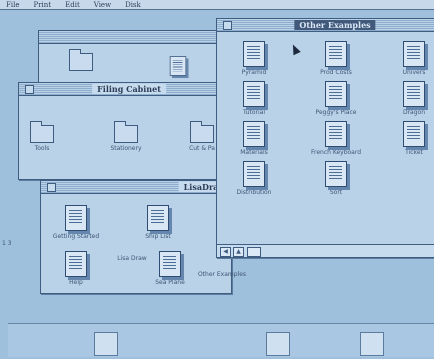  Describe the element at coordinates (336, 112) in the screenshot. I see `doc-label: Peggy's Place` at that location.